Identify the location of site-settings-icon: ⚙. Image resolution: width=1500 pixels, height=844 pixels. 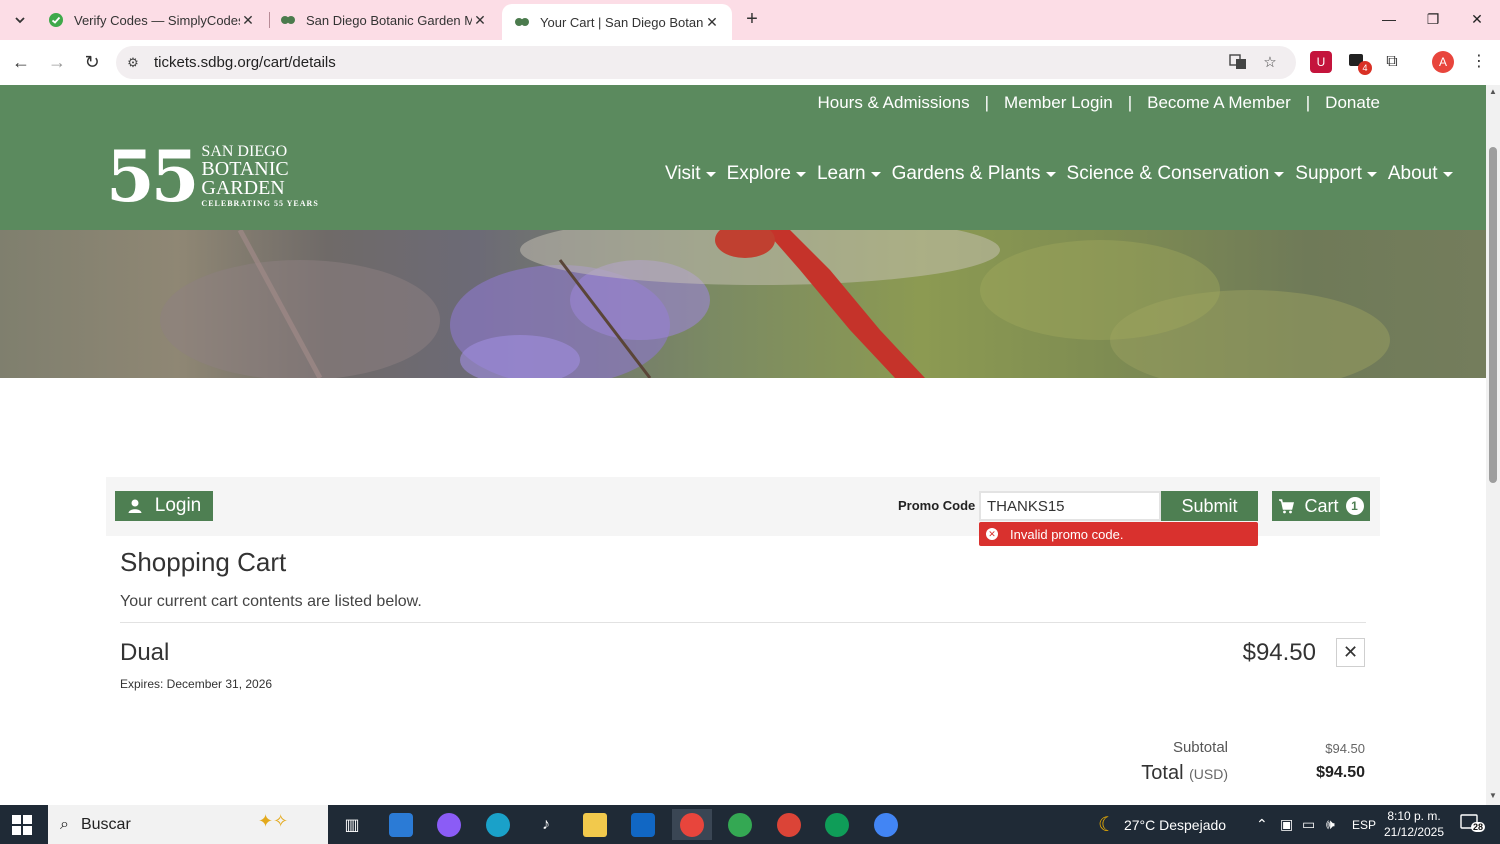
(133, 63).